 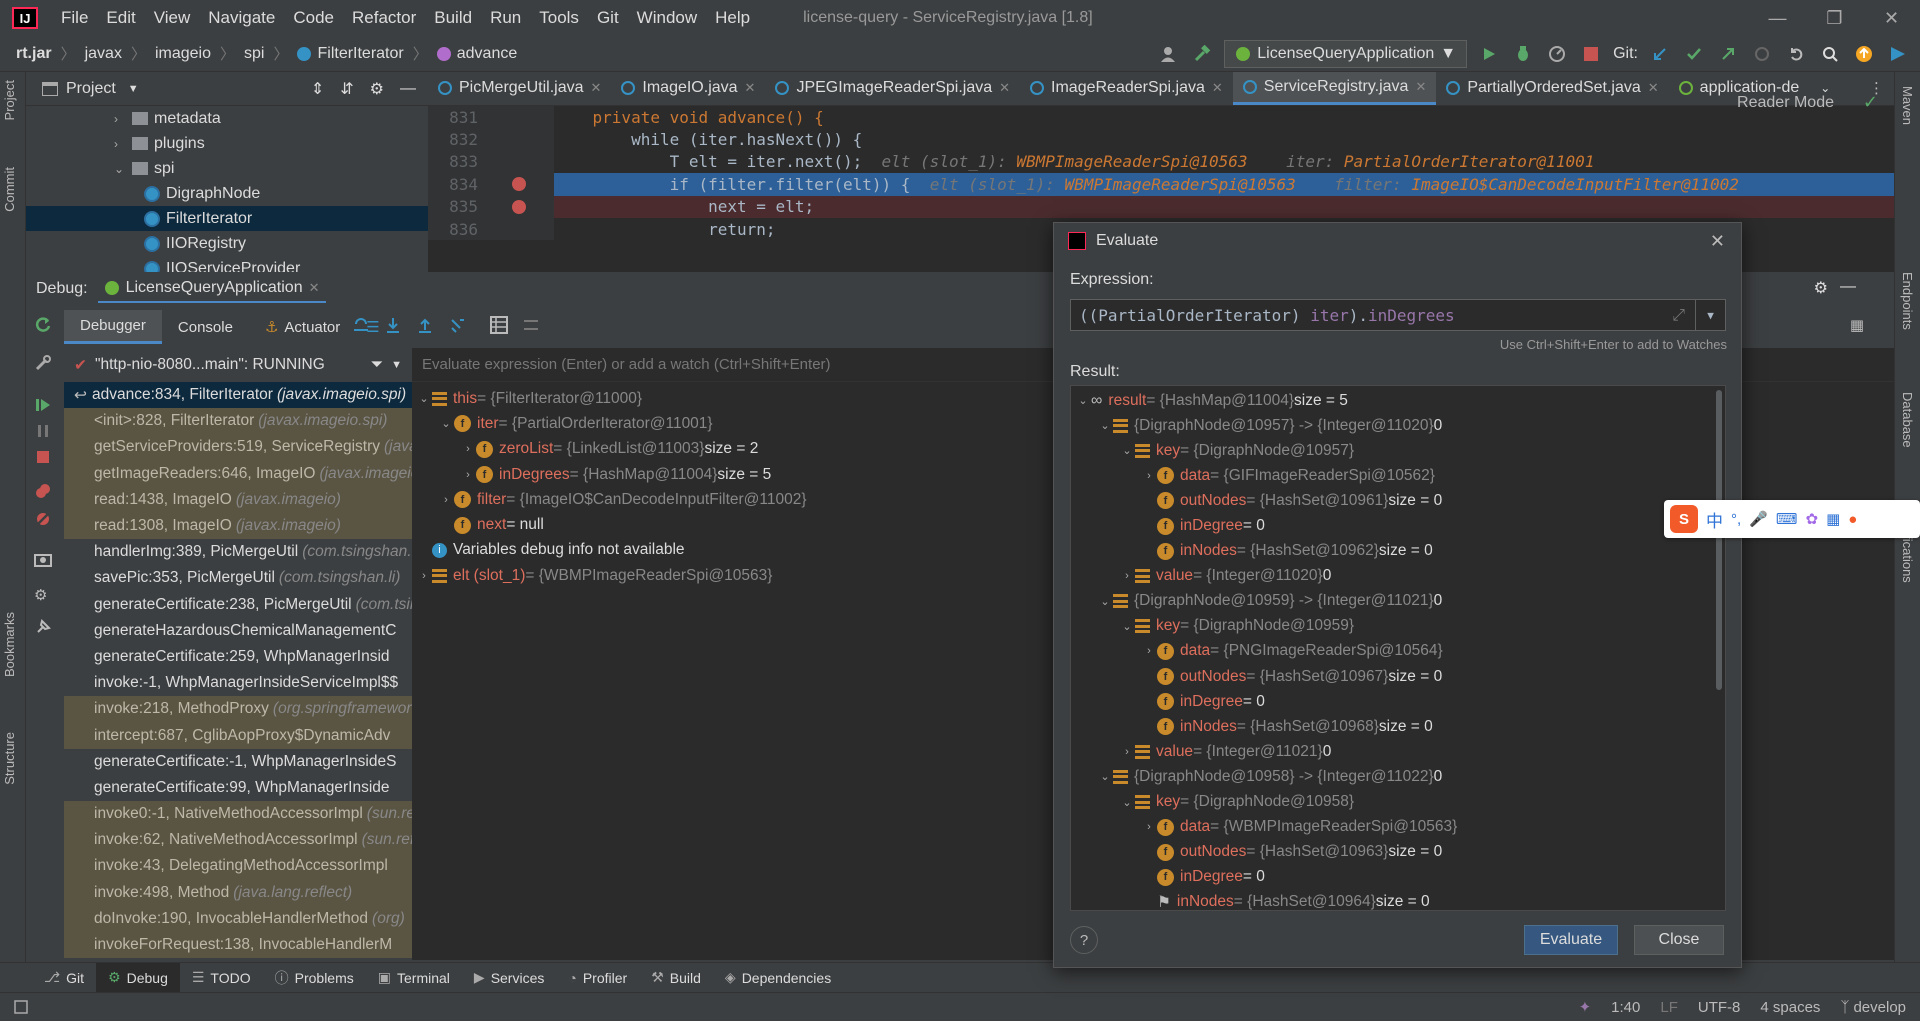 I want to click on bookmarks-tool-tab: Bookmarks, so click(x=9, y=644).